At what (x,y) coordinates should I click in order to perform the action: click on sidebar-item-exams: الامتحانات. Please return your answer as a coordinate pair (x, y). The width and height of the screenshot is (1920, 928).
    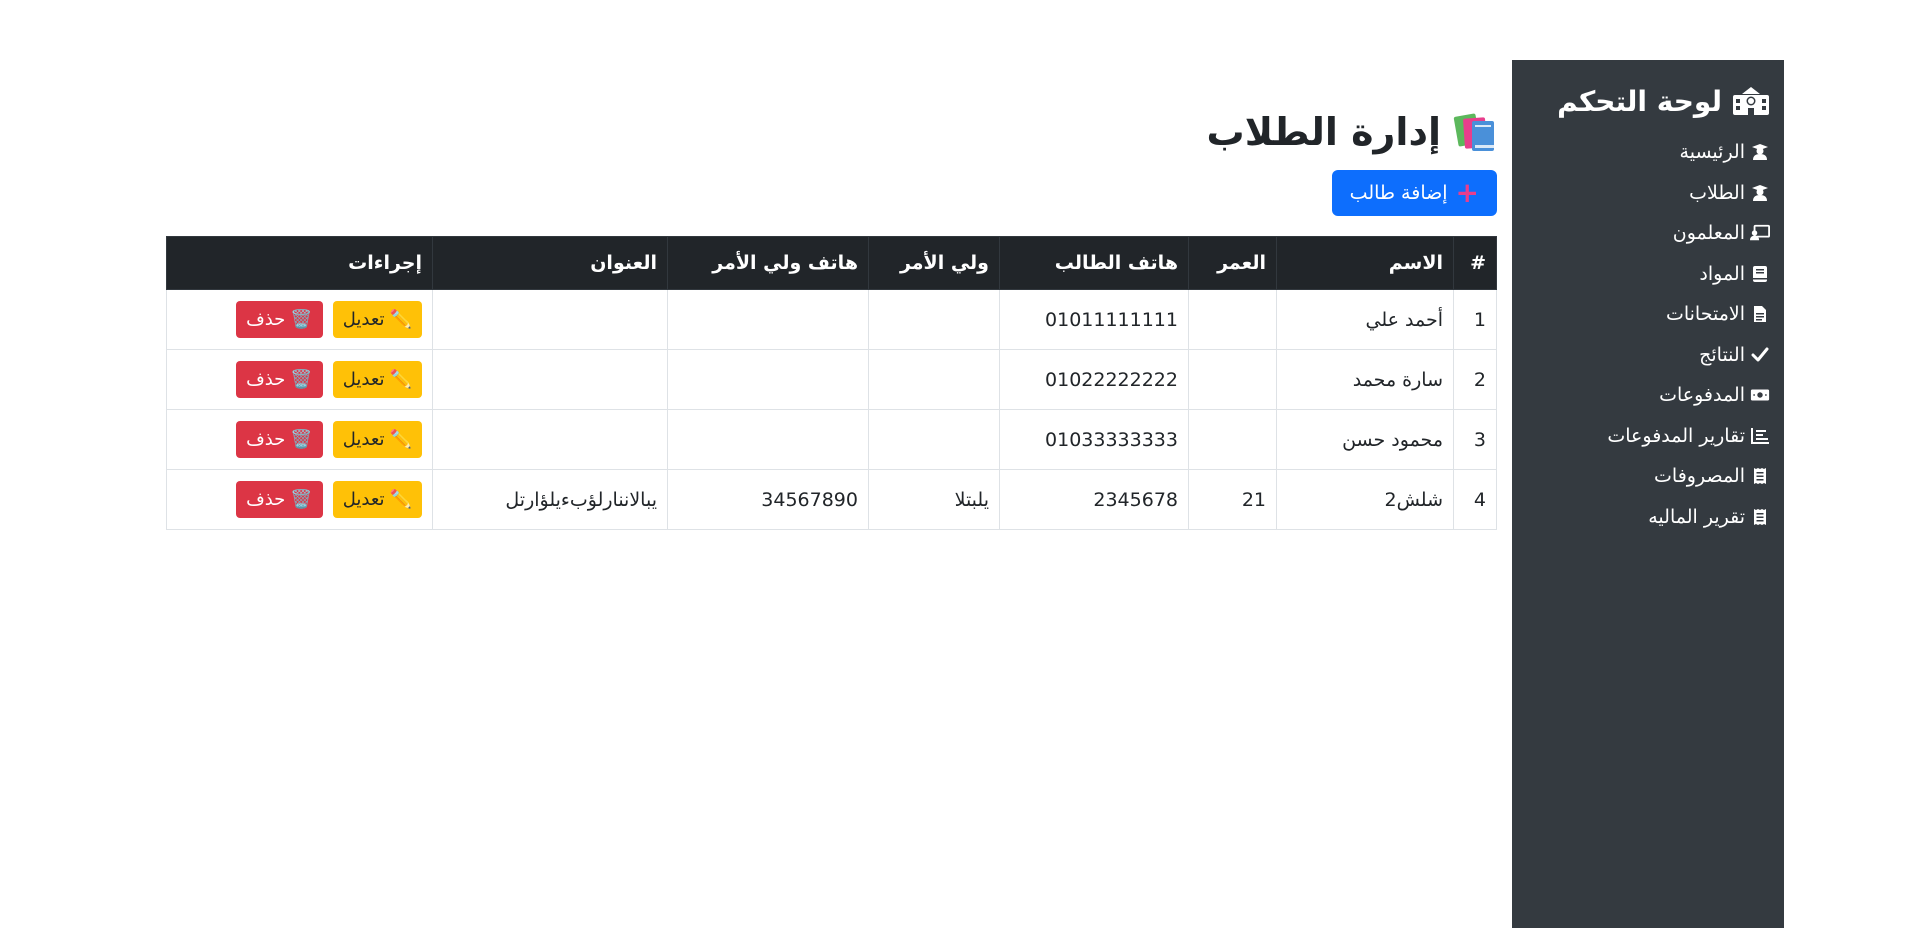
    Looking at the image, I should click on (1648, 314).